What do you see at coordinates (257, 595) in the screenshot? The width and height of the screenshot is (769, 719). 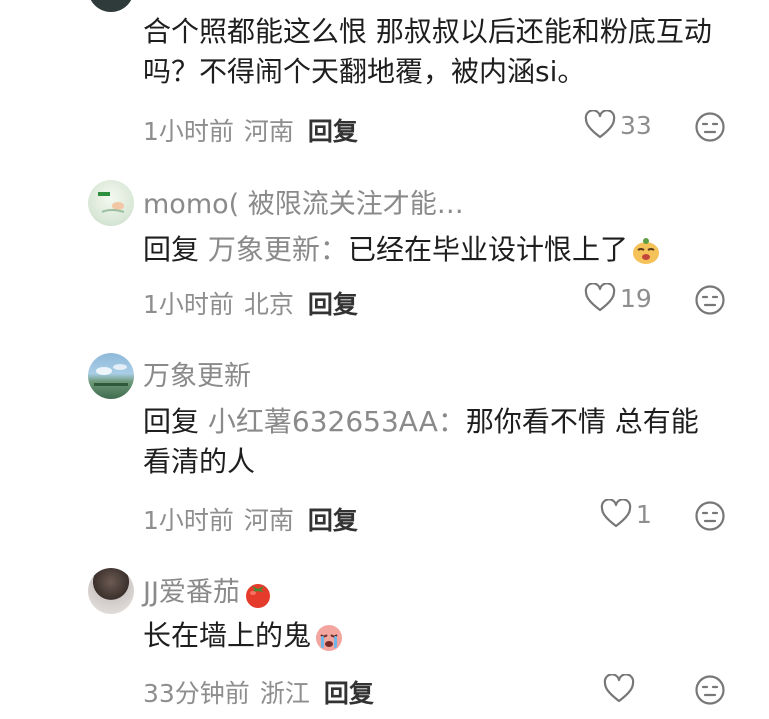 I see `tomato-icon` at bounding box center [257, 595].